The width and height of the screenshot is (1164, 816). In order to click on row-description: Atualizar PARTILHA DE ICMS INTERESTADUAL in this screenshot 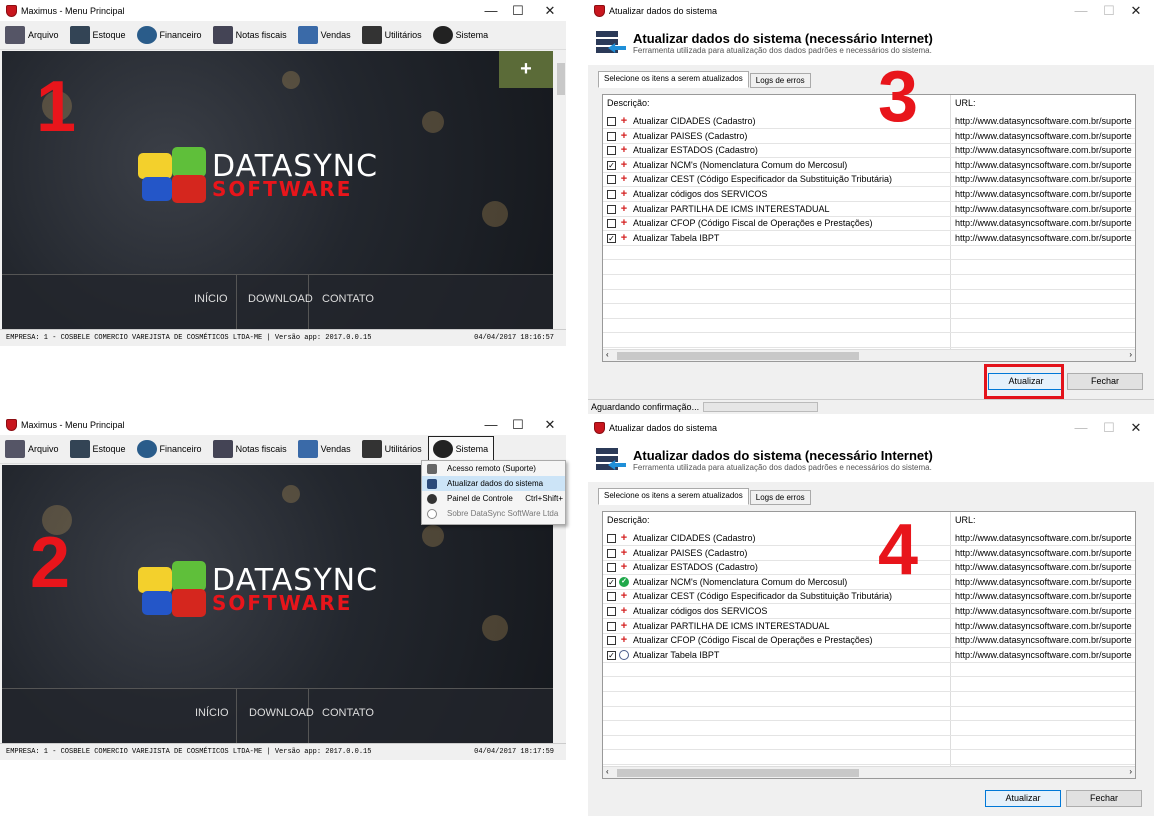, I will do `click(731, 625)`.